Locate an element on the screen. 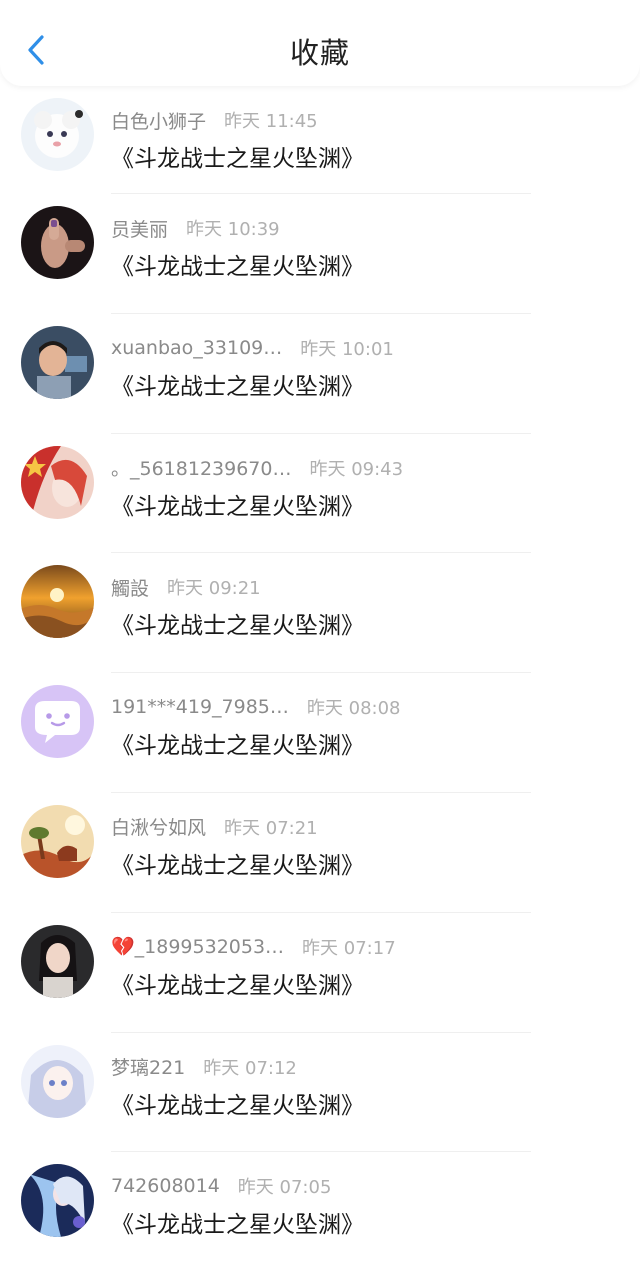 This screenshot has width=640, height=1264. timestamp: 昨天 10:01 is located at coordinates (347, 349).